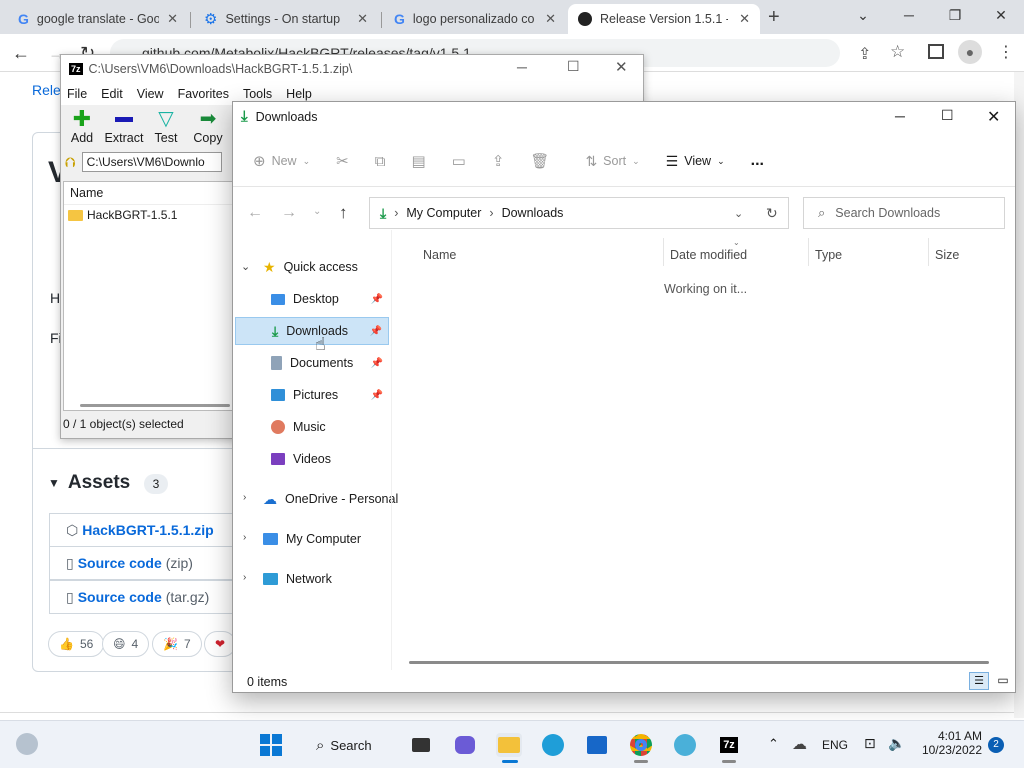 This screenshot has height=768, width=1024. I want to click on new-tab-button: +, so click(774, 17).